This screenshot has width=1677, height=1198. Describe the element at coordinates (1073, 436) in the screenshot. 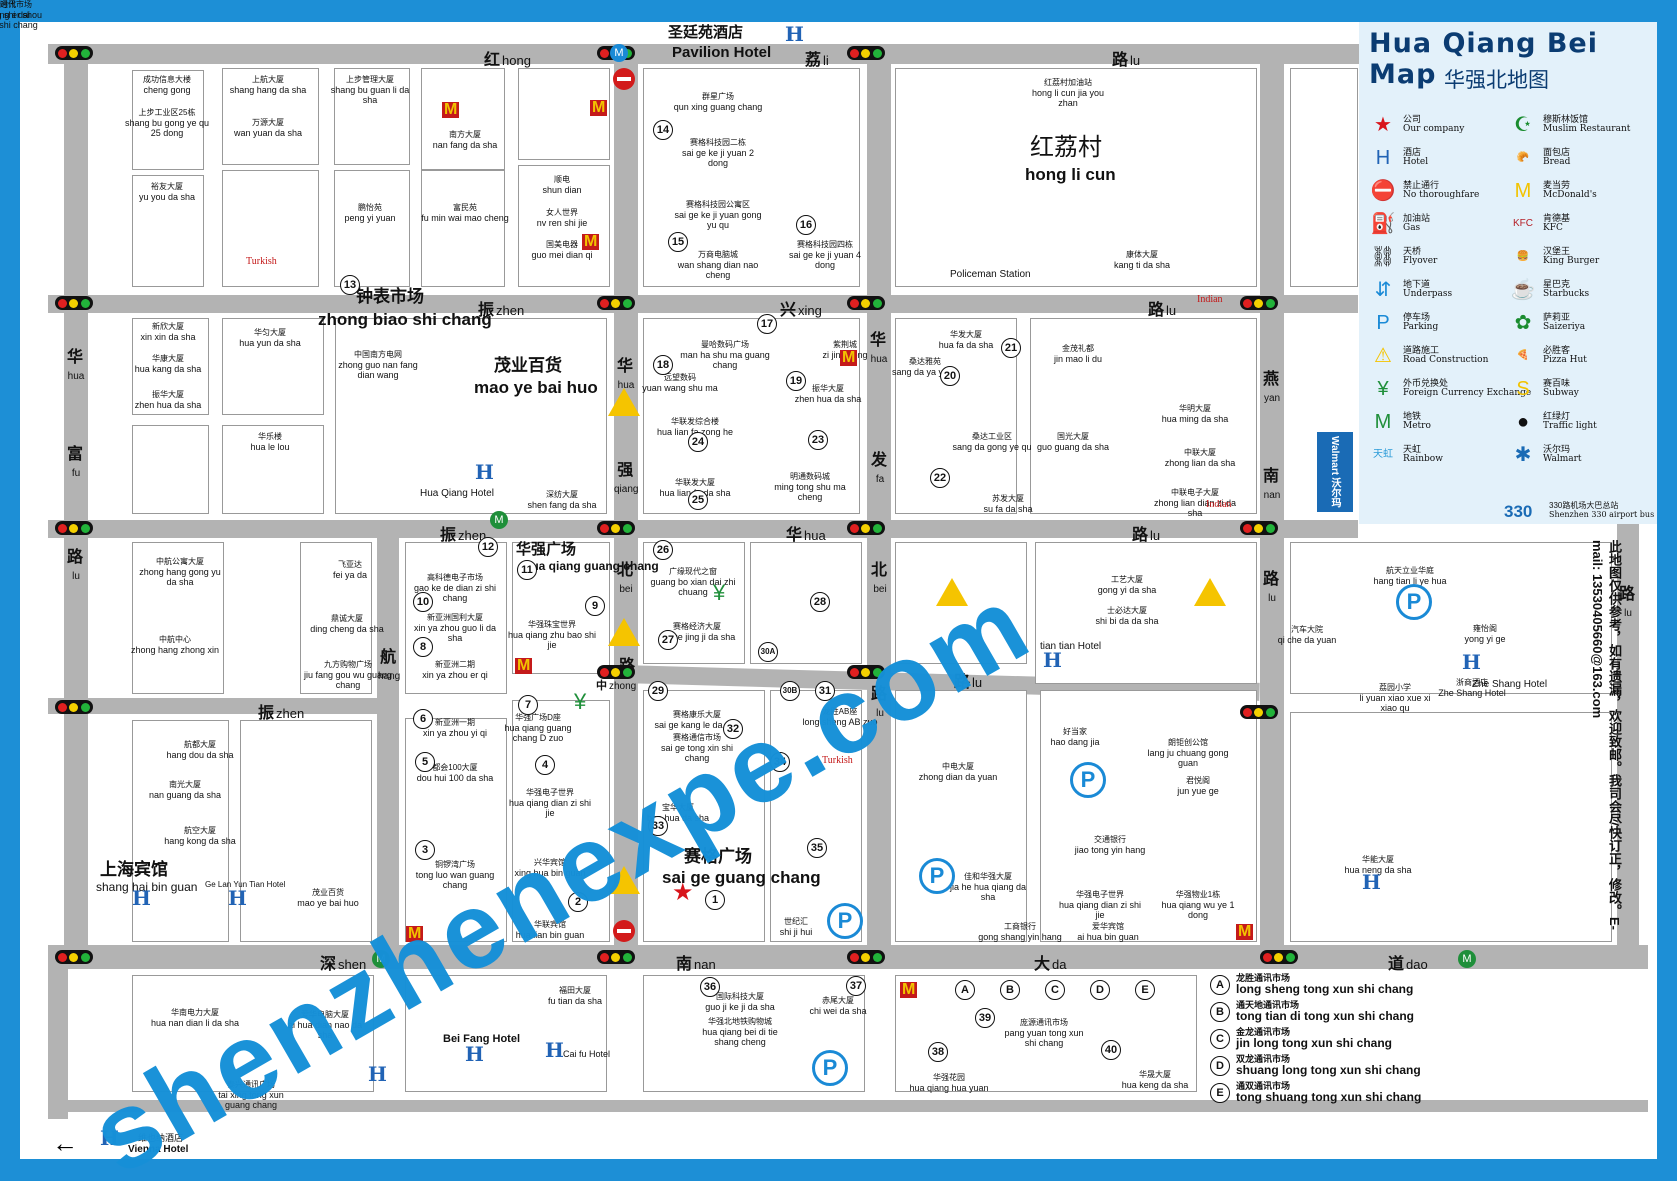

I see `building-label-zh: 国光大厦` at that location.